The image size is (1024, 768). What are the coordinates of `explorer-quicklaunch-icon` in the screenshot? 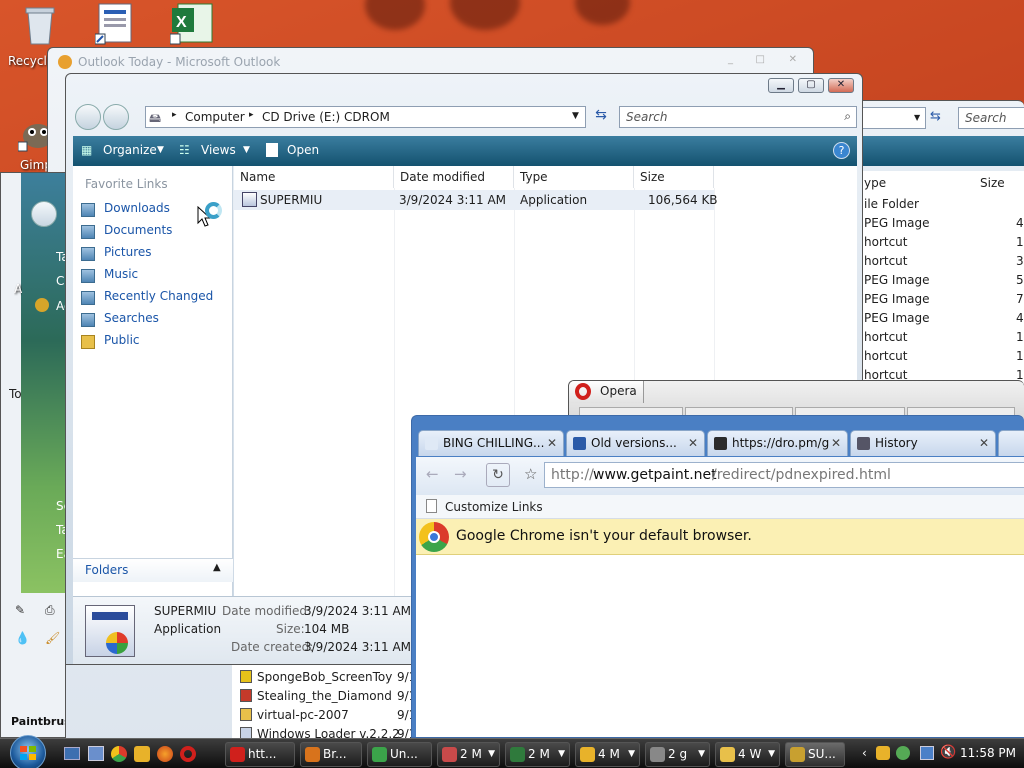 It's located at (96, 753).